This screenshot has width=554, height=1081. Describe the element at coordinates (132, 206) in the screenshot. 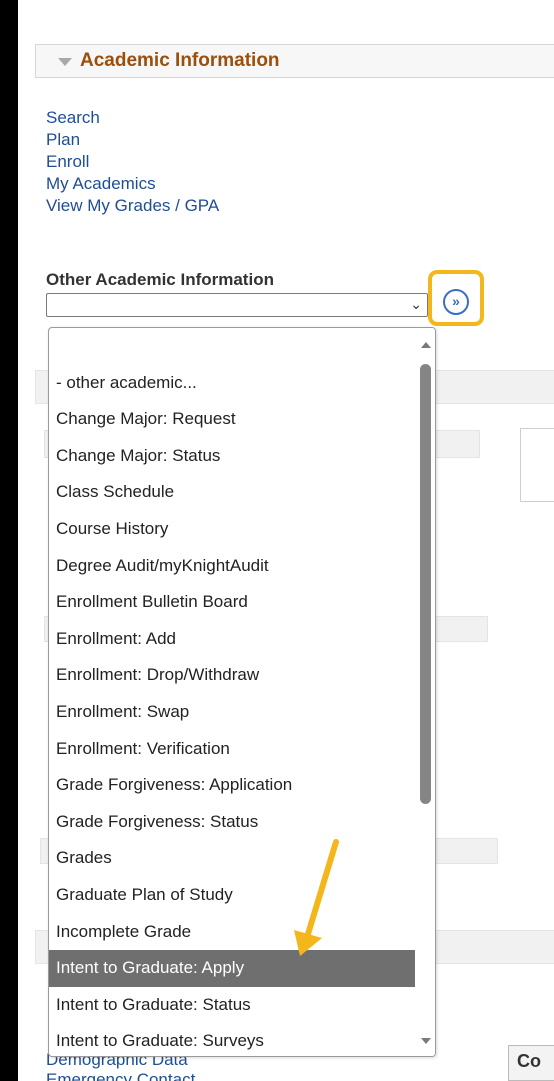

I see `link-view-grades: View My Grades / GPA` at that location.